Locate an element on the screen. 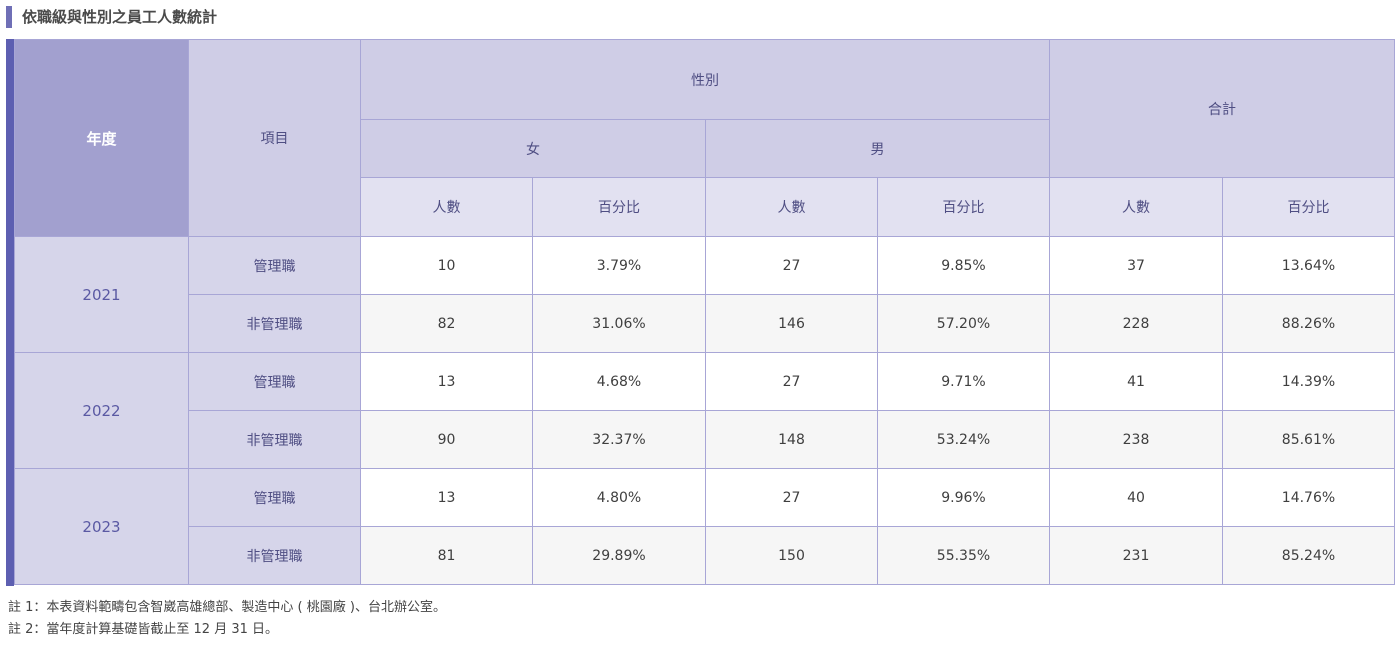  header-male-percent: 百分比 is located at coordinates (963, 207).